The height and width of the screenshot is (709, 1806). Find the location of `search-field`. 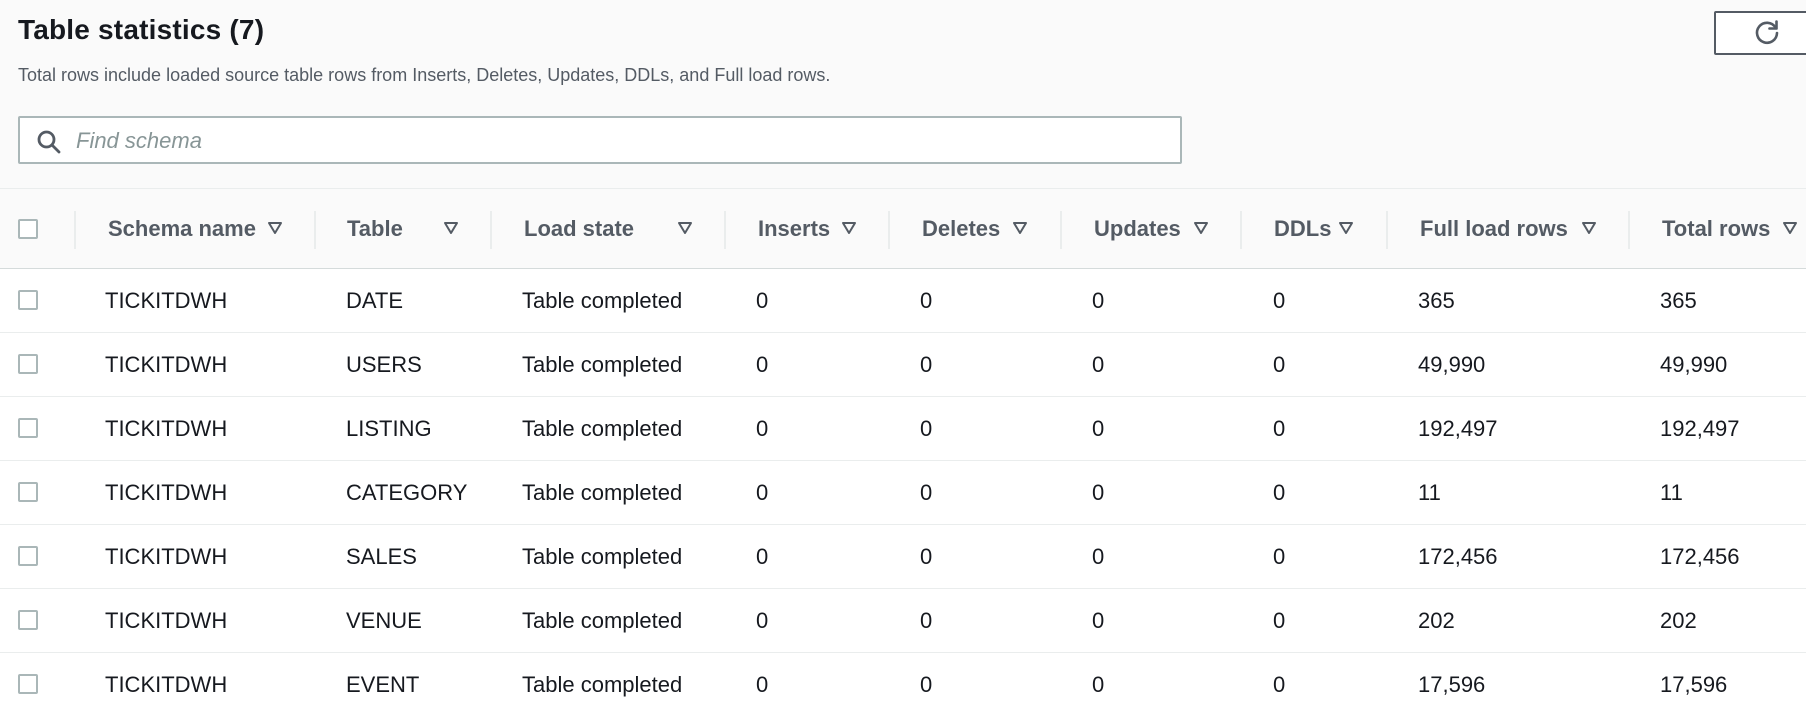

search-field is located at coordinates (600, 140).